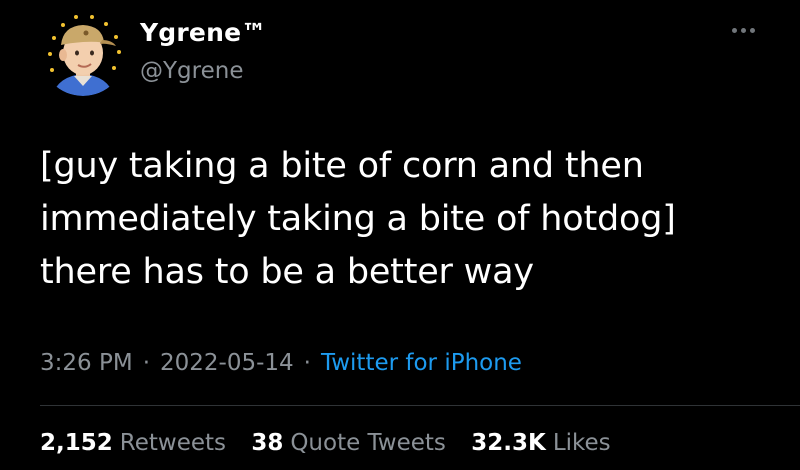 The width and height of the screenshot is (800, 470). What do you see at coordinates (191, 71) in the screenshot?
I see `user-handle: @Ygrene` at bounding box center [191, 71].